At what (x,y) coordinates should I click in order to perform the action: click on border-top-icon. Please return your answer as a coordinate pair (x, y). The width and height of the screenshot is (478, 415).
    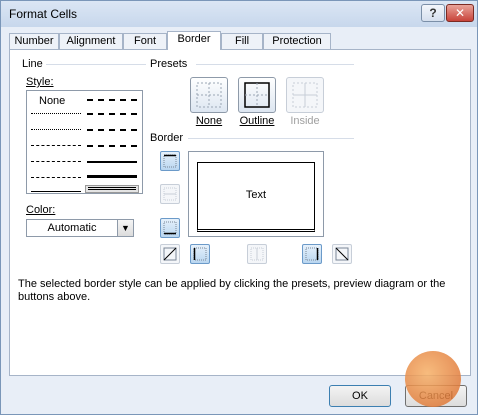
    Looking at the image, I should click on (170, 161).